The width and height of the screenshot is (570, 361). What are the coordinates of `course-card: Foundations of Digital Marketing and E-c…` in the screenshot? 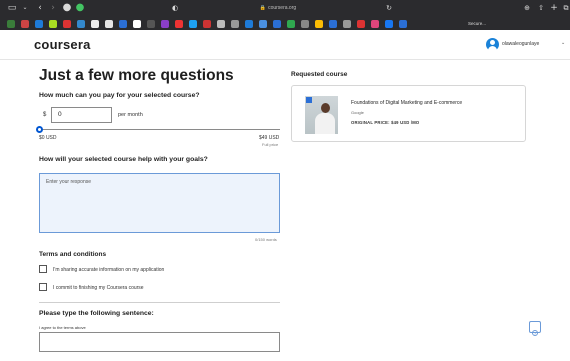 It's located at (408, 113).